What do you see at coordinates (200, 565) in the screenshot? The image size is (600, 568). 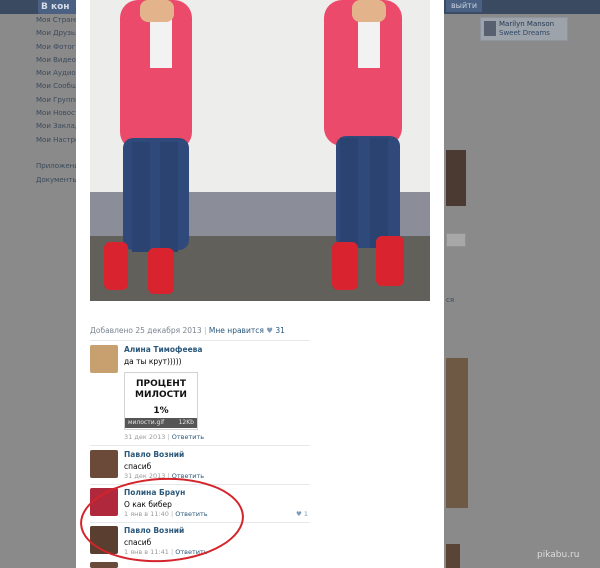 I see `comment-partial` at bounding box center [200, 565].